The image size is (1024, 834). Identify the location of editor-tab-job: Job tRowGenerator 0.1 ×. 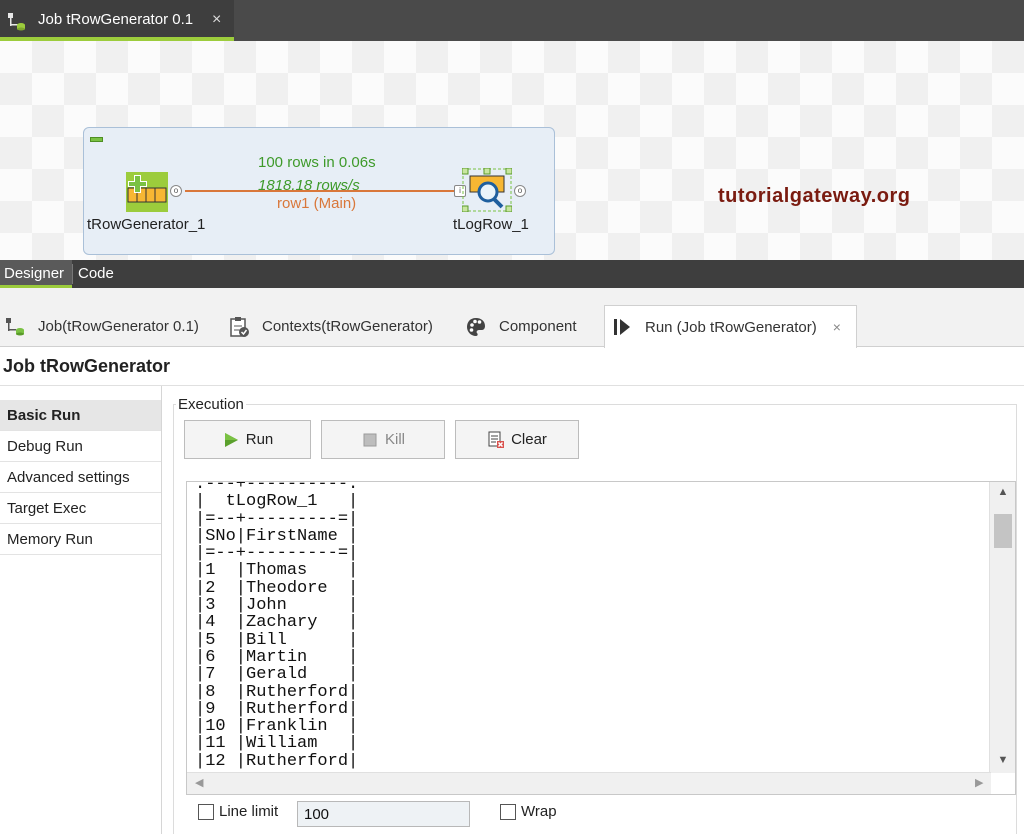
(117, 20).